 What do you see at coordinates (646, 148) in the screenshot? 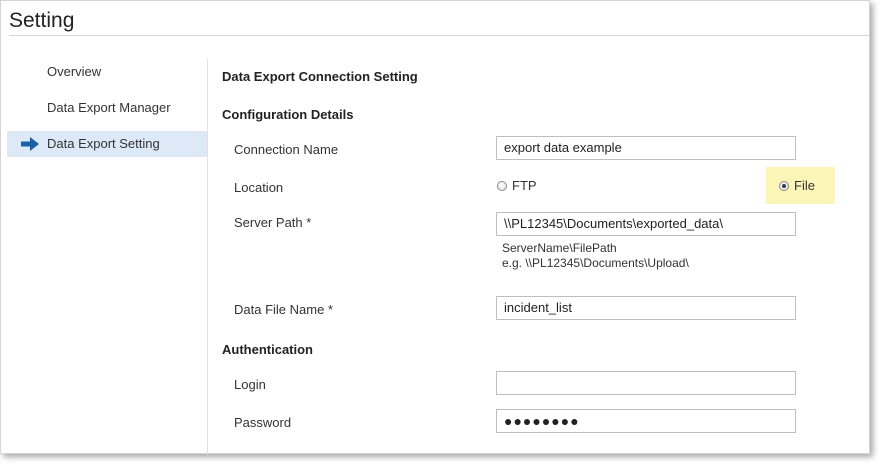
I see `connection-name-input: export data example` at bounding box center [646, 148].